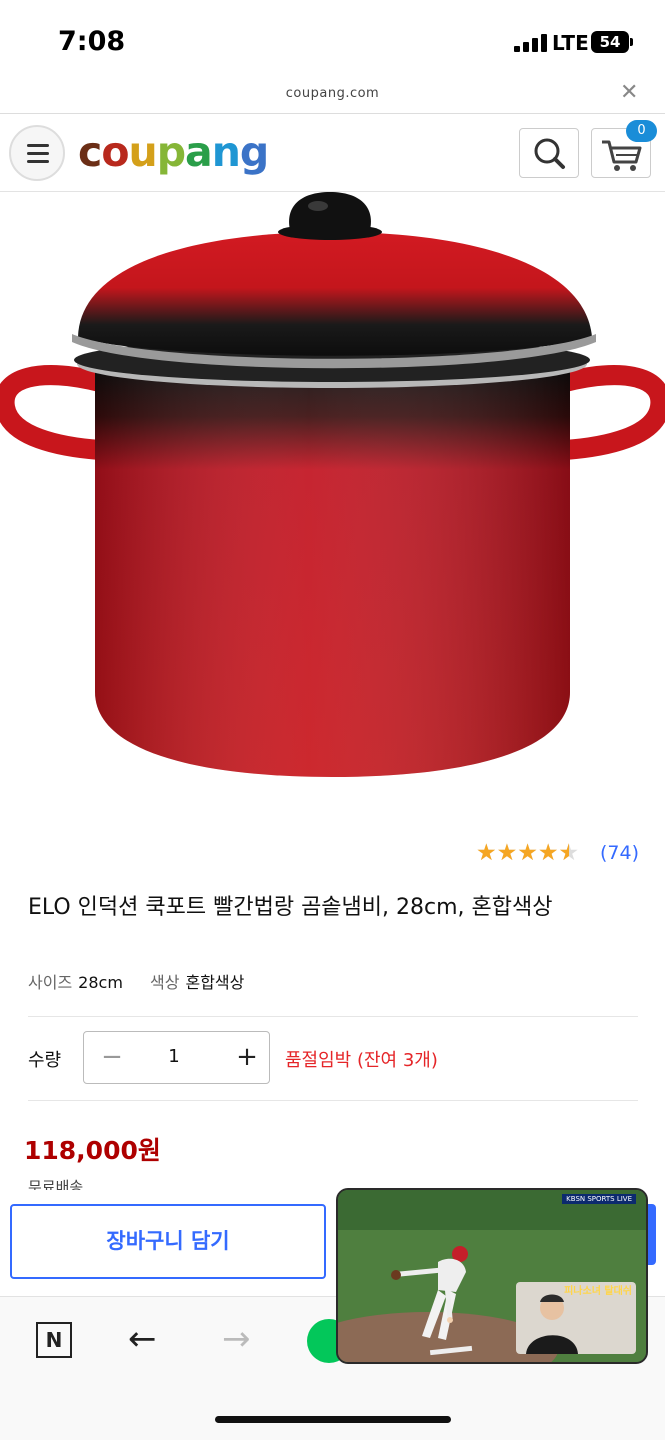  Describe the element at coordinates (619, 853) in the screenshot. I see `review-count: (74)` at that location.